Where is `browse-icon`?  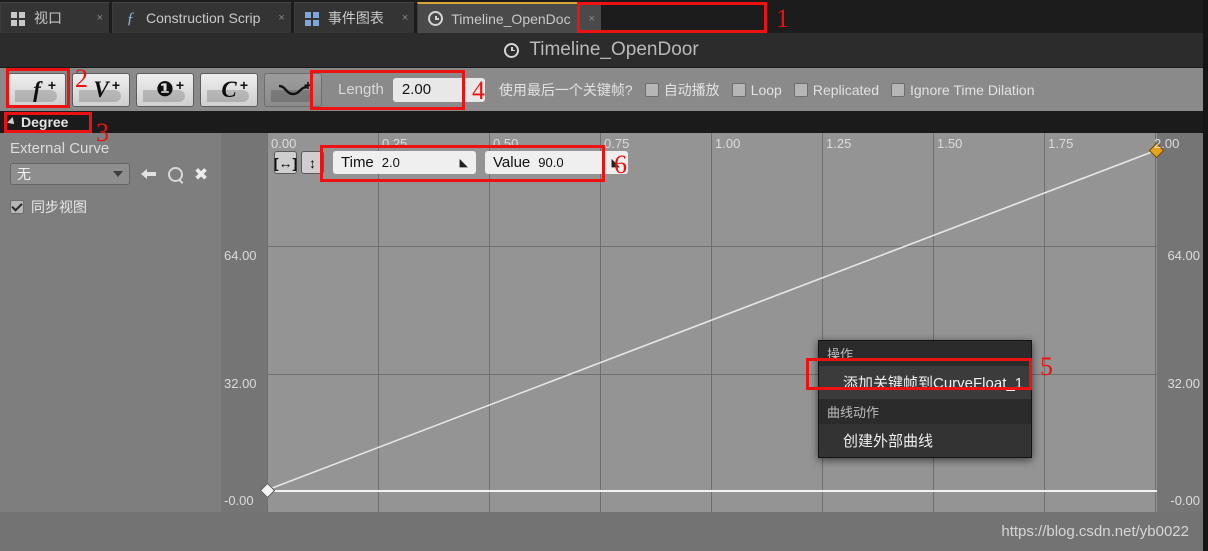 browse-icon is located at coordinates (175, 174).